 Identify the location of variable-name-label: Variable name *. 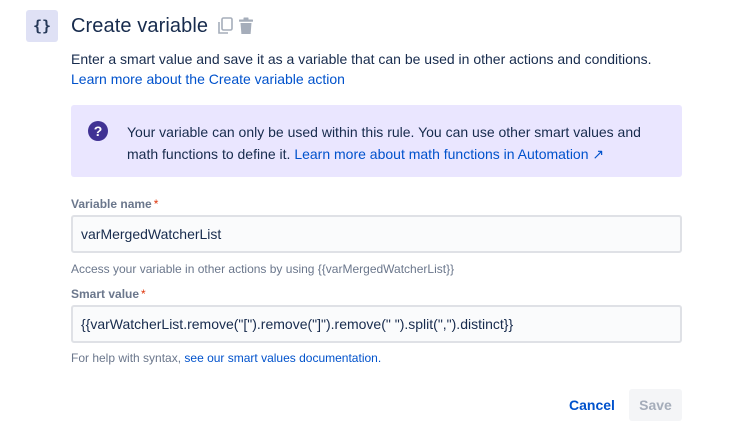
(115, 204).